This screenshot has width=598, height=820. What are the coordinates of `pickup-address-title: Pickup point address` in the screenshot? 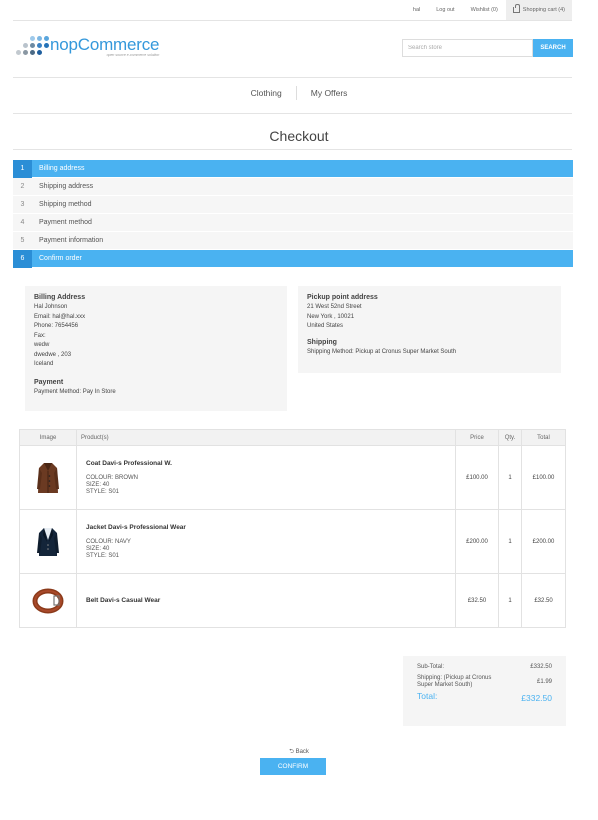 It's located at (342, 297).